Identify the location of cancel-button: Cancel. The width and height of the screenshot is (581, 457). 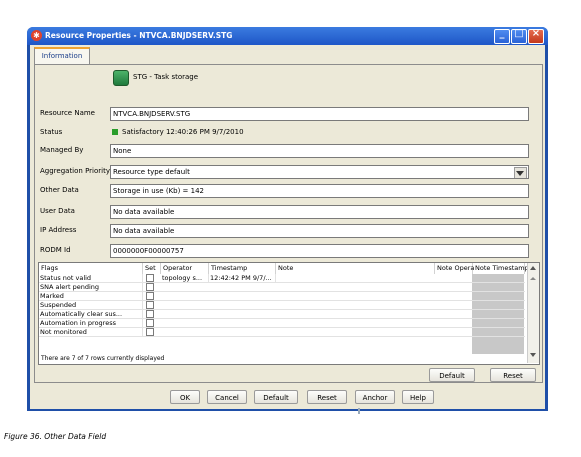
(227, 397).